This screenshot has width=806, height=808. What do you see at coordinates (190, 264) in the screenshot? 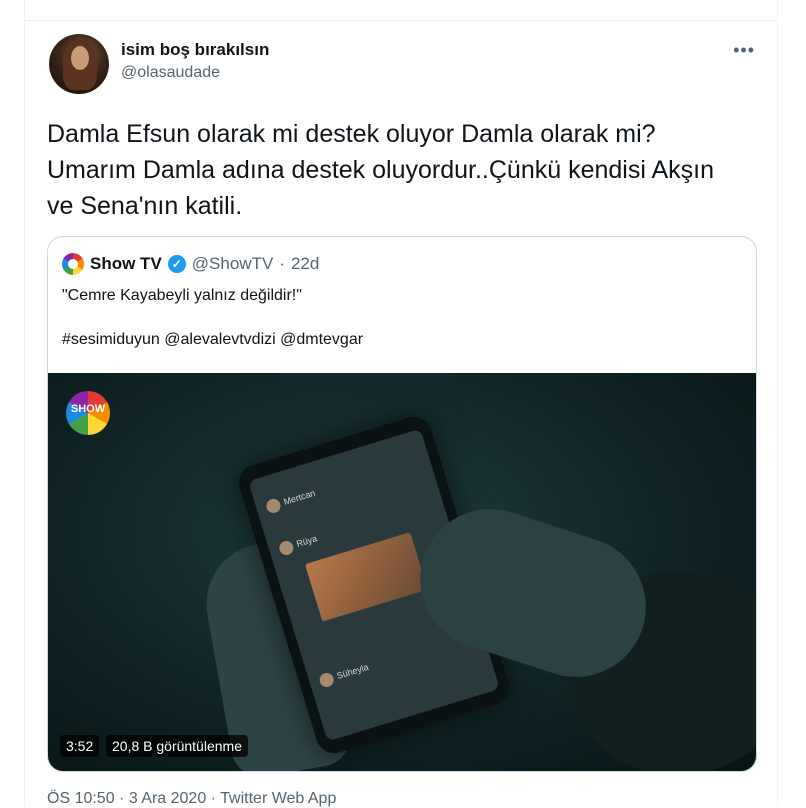
I see `quoted-tweet-header: Show TV ✓ @ShowTV · 22d` at bounding box center [190, 264].